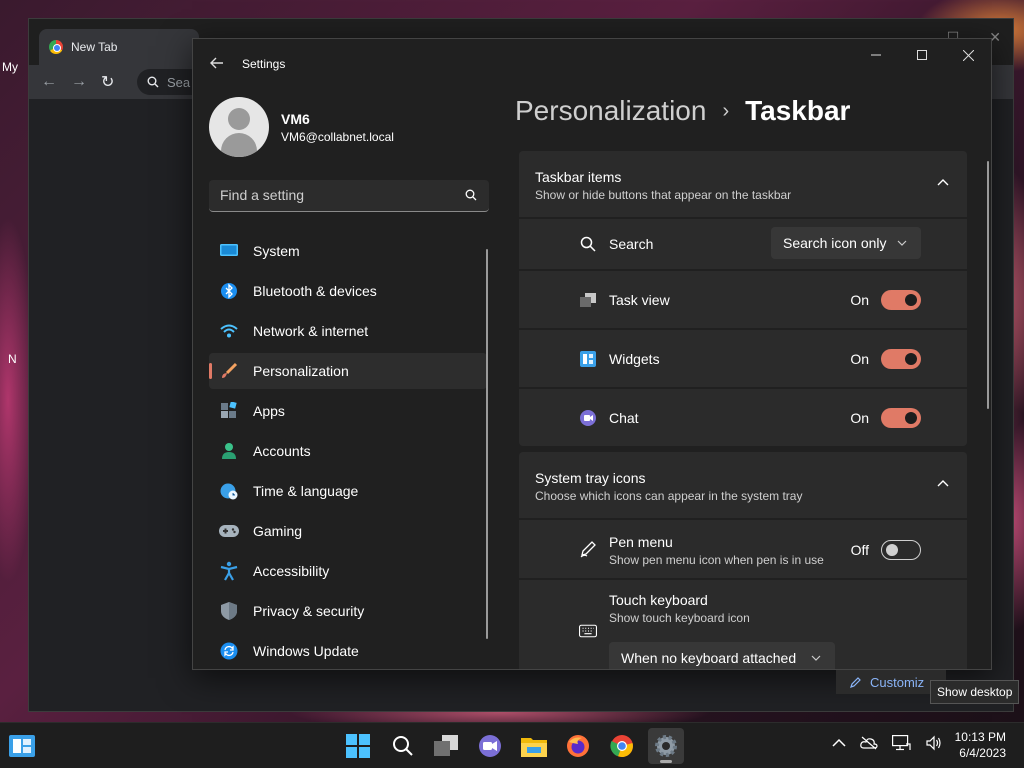 The width and height of the screenshot is (1024, 768). I want to click on widgets-icon, so click(588, 359).